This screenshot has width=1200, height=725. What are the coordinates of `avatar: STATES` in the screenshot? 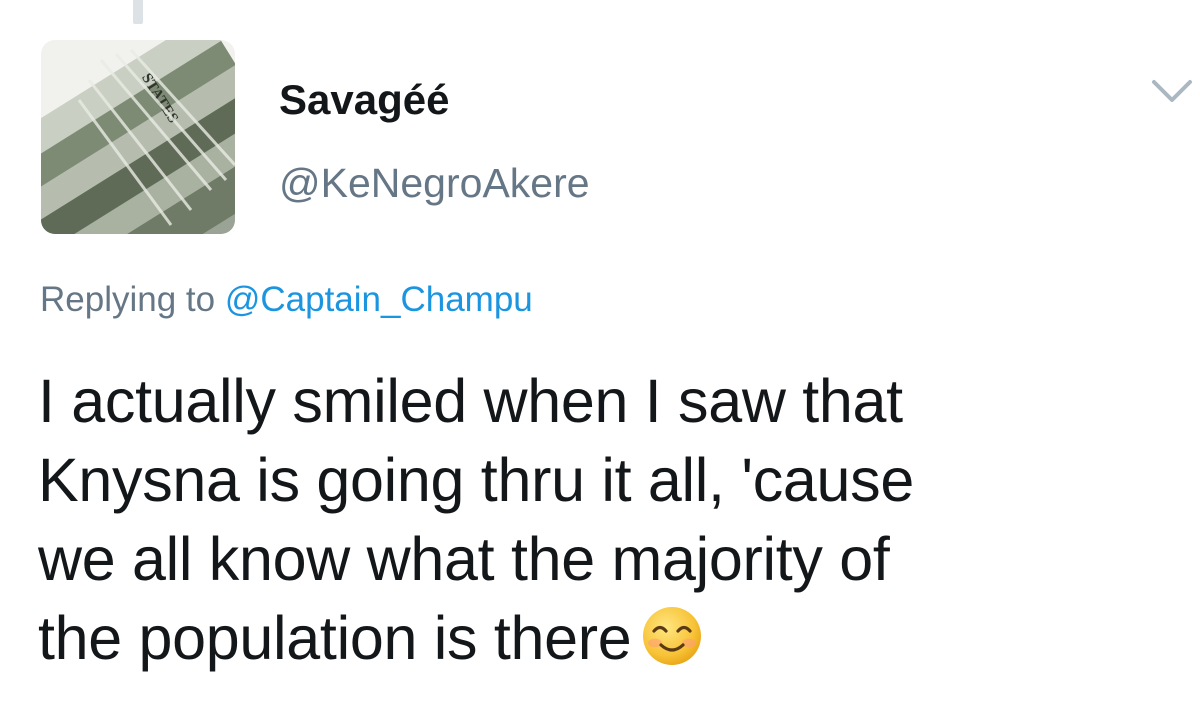 It's located at (138, 137).